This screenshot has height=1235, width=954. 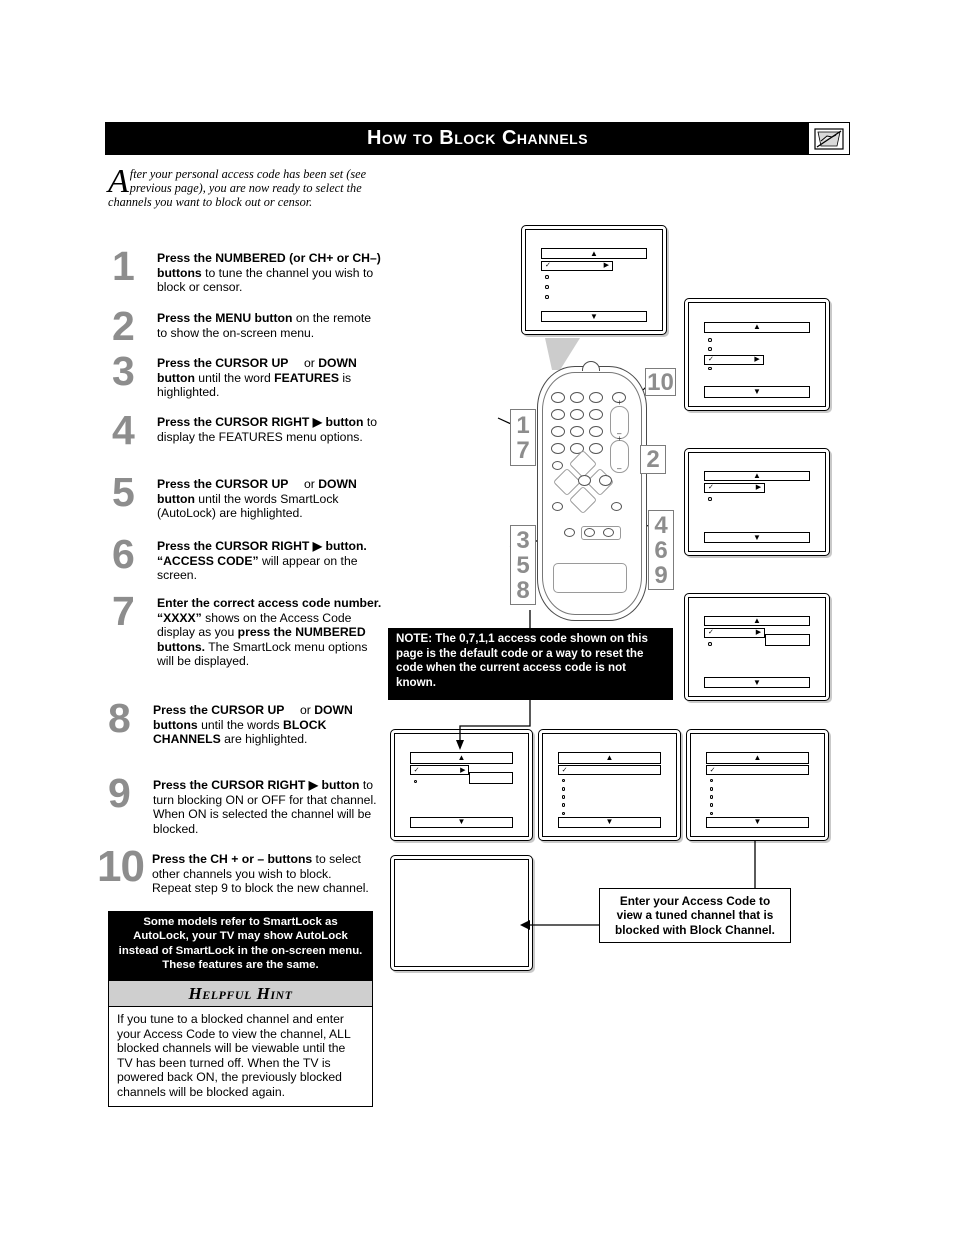 I want to click on callout-value: 9, so click(x=661, y=575).